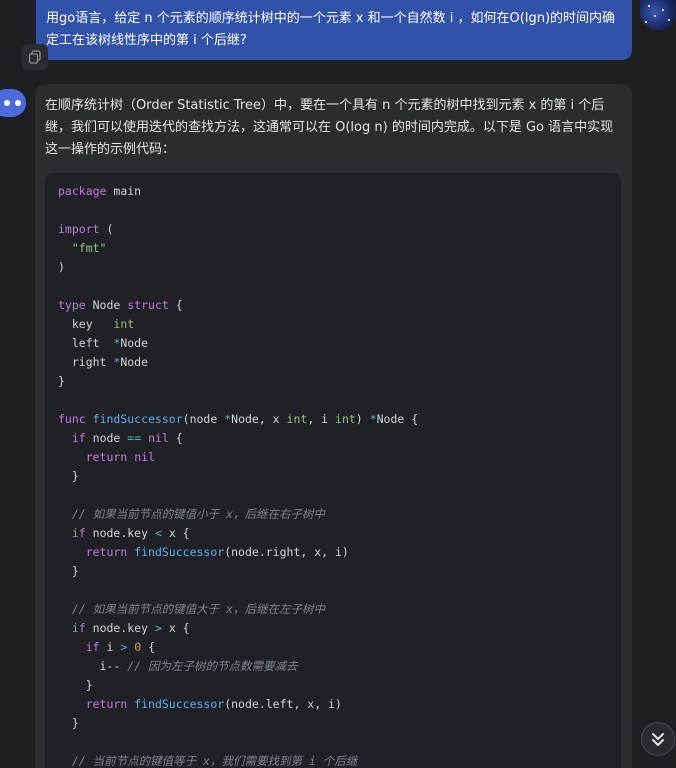 Image resolution: width=676 pixels, height=768 pixels. What do you see at coordinates (134, 438) in the screenshot?
I see `code-token: ==` at bounding box center [134, 438].